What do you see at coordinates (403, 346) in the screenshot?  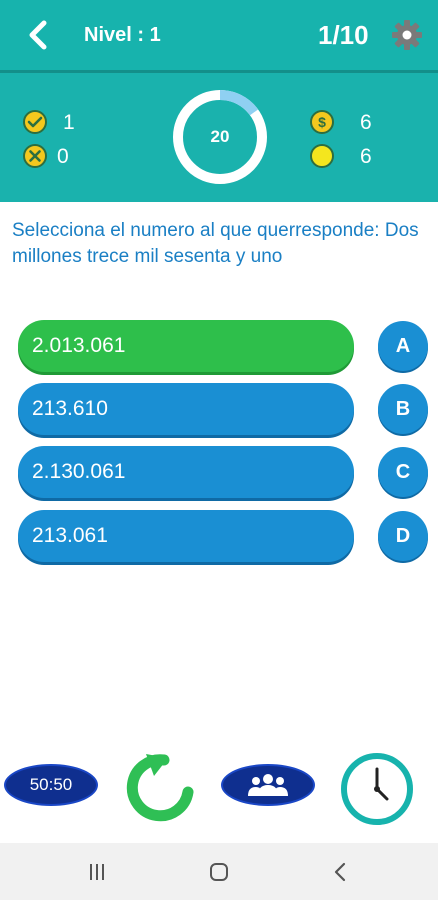 I see `answer-letter-a: A` at bounding box center [403, 346].